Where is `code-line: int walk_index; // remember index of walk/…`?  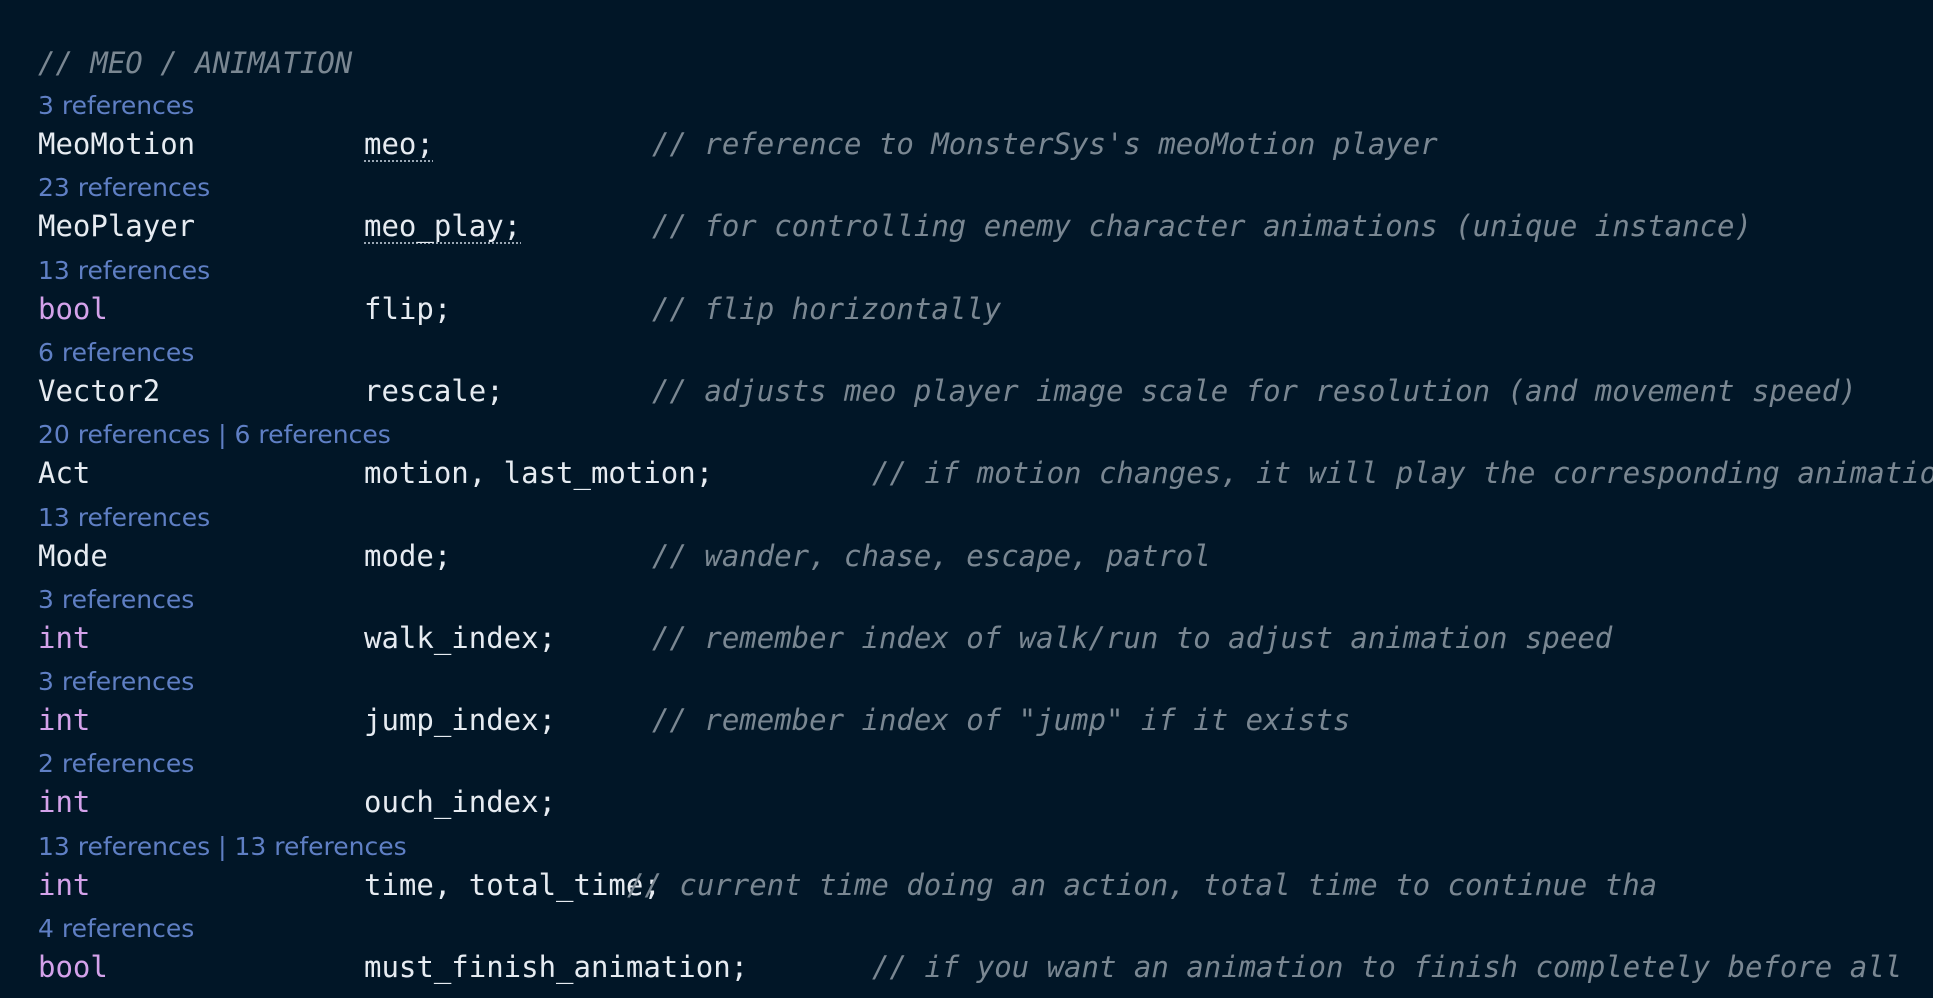 code-line: int walk_index; // remember index of walk/… is located at coordinates (966, 638).